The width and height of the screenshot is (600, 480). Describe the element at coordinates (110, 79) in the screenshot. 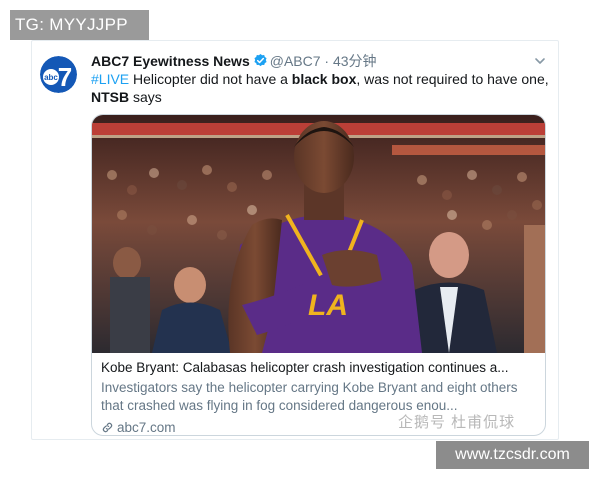

I see `hashtag-link: #LIVE` at that location.